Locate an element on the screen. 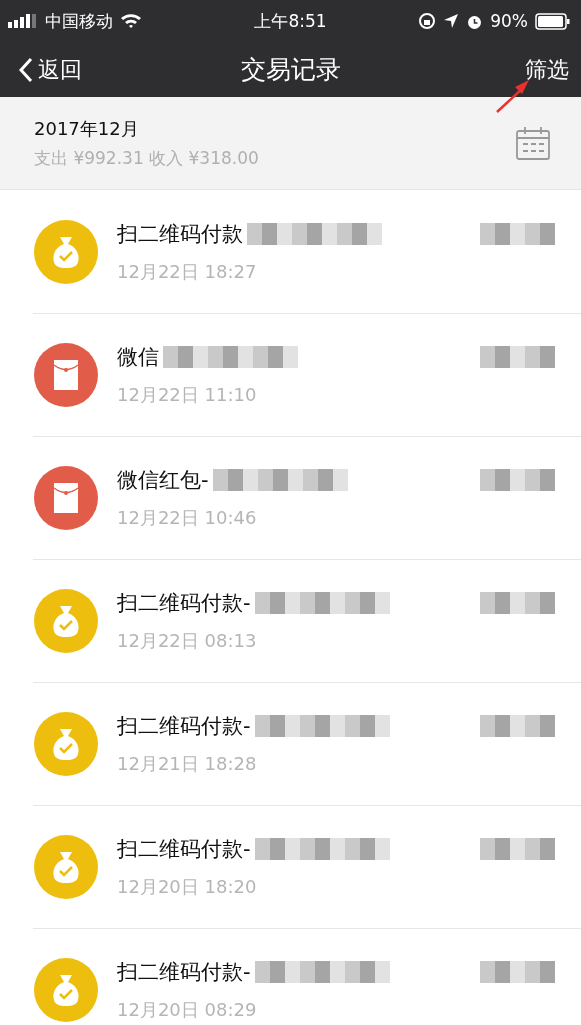 Image resolution: width=581 pixels, height=1025 pixels. transaction-row: 微信 12月22日 11:10 is located at coordinates (290, 374).